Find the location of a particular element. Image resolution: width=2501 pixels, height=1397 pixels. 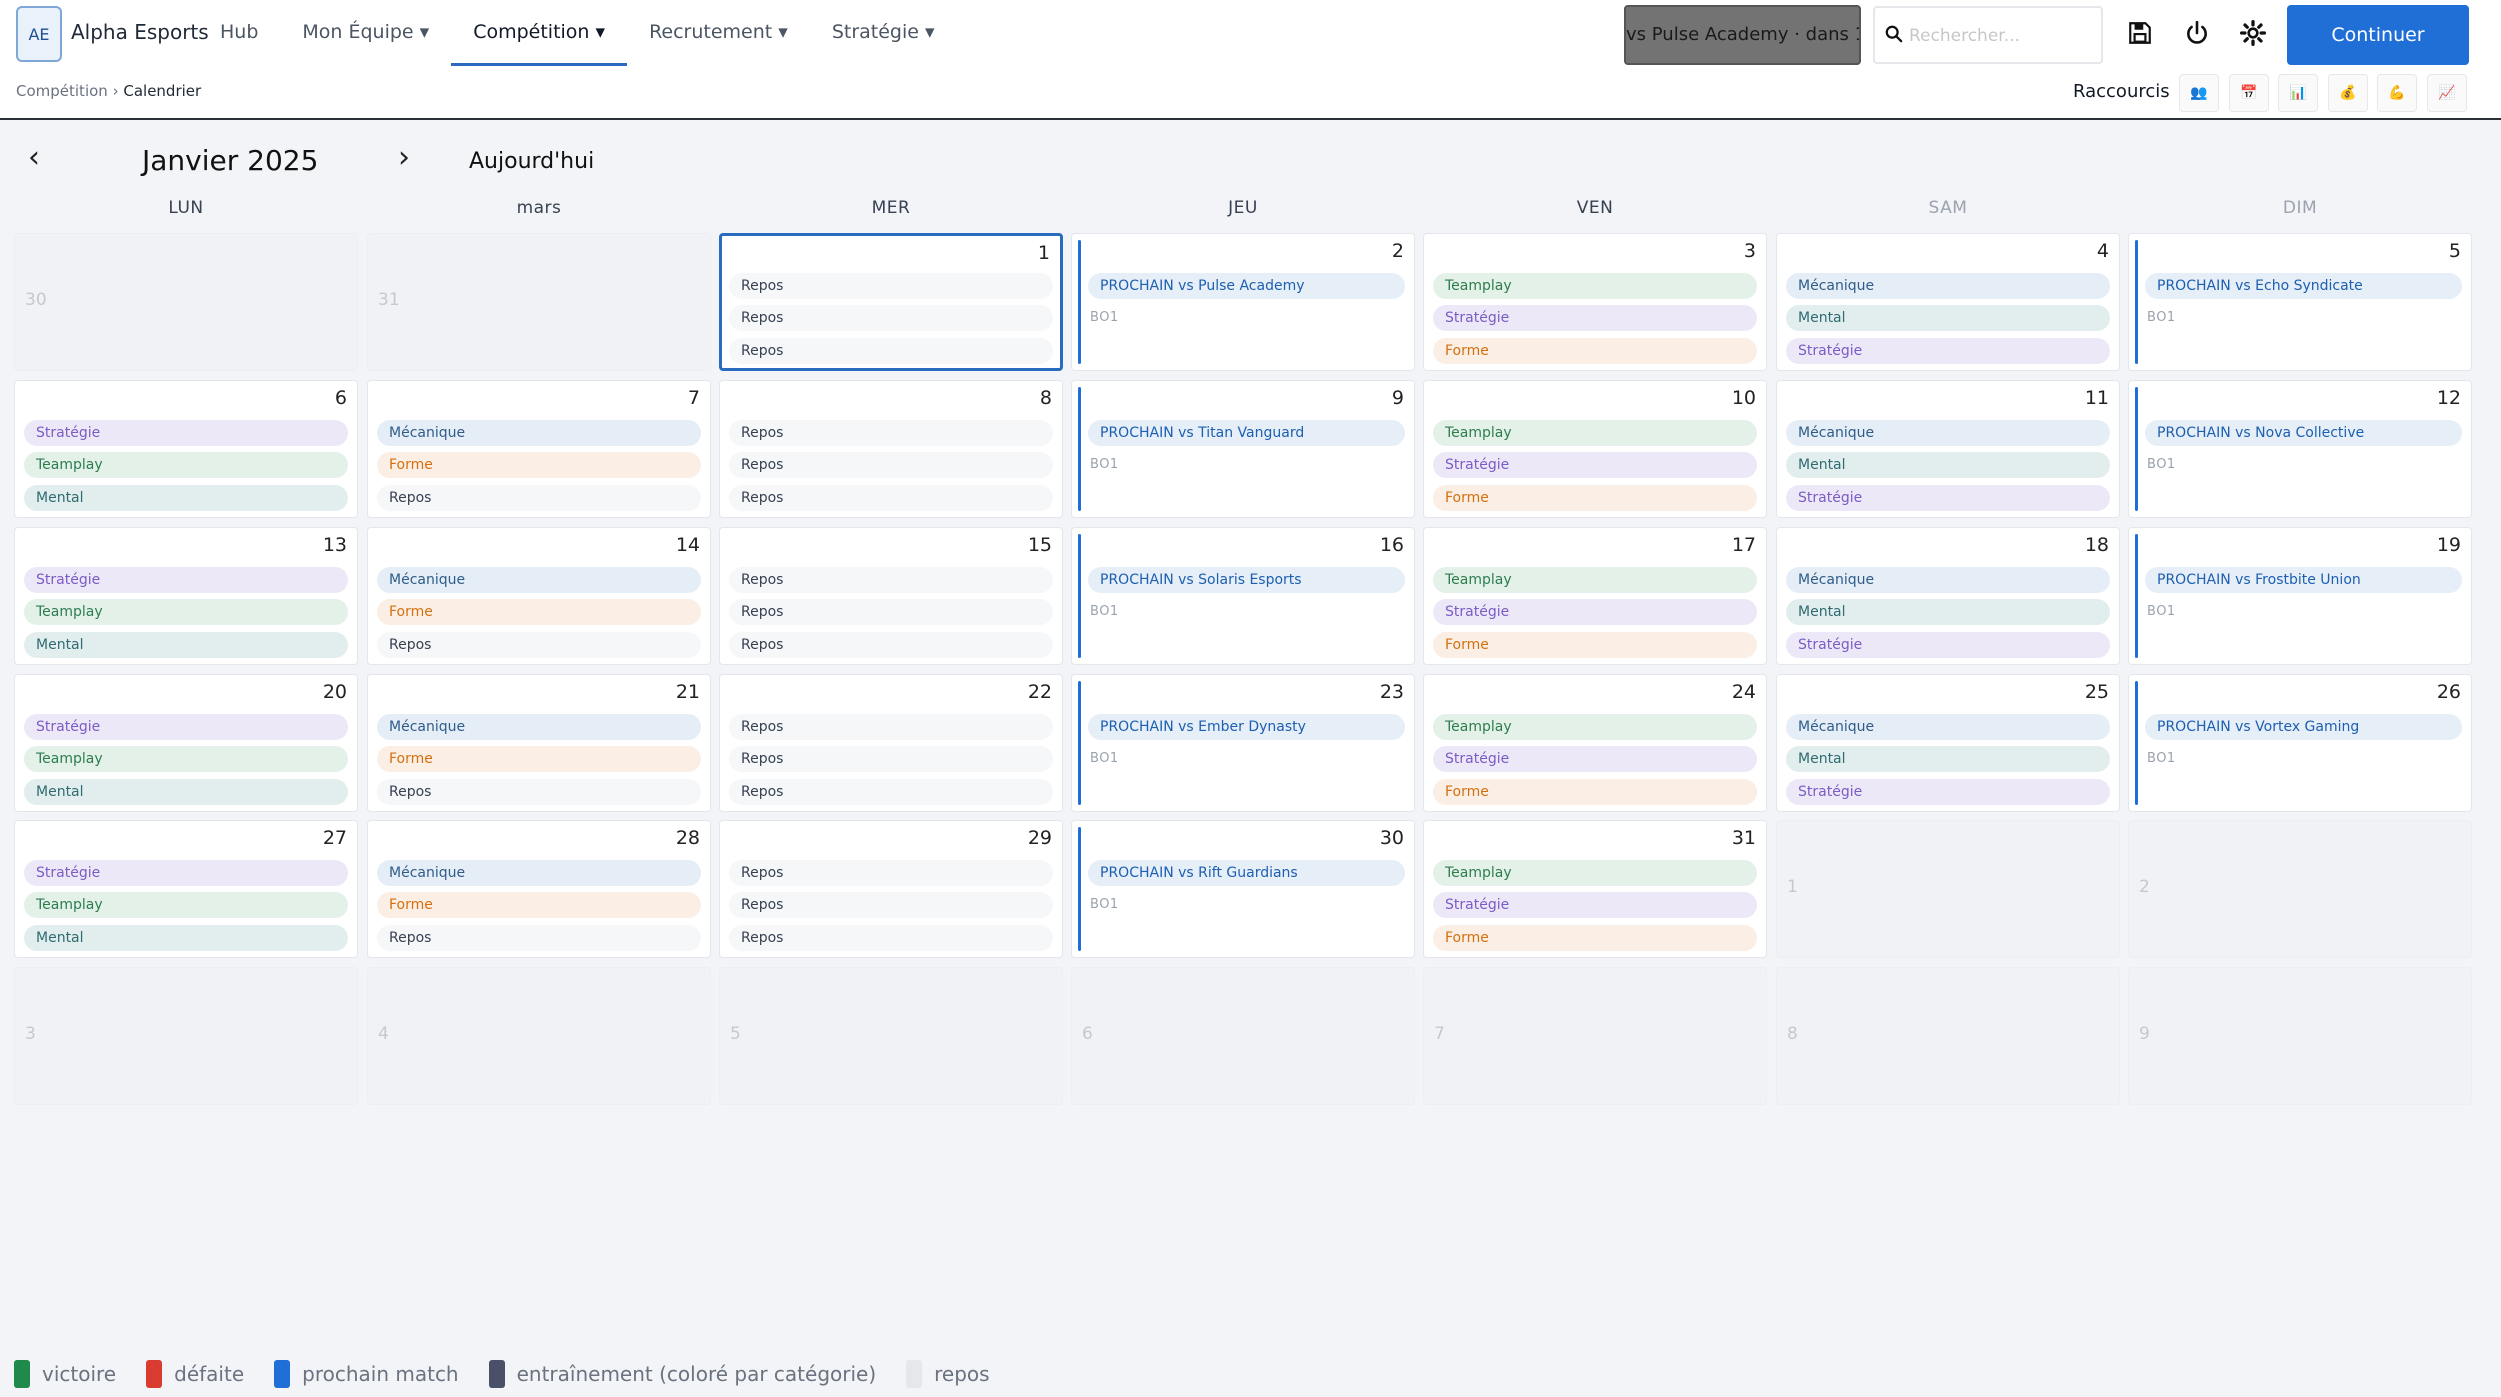

match-event: PROCHAIN vs Rift Guardians is located at coordinates (1246, 873).